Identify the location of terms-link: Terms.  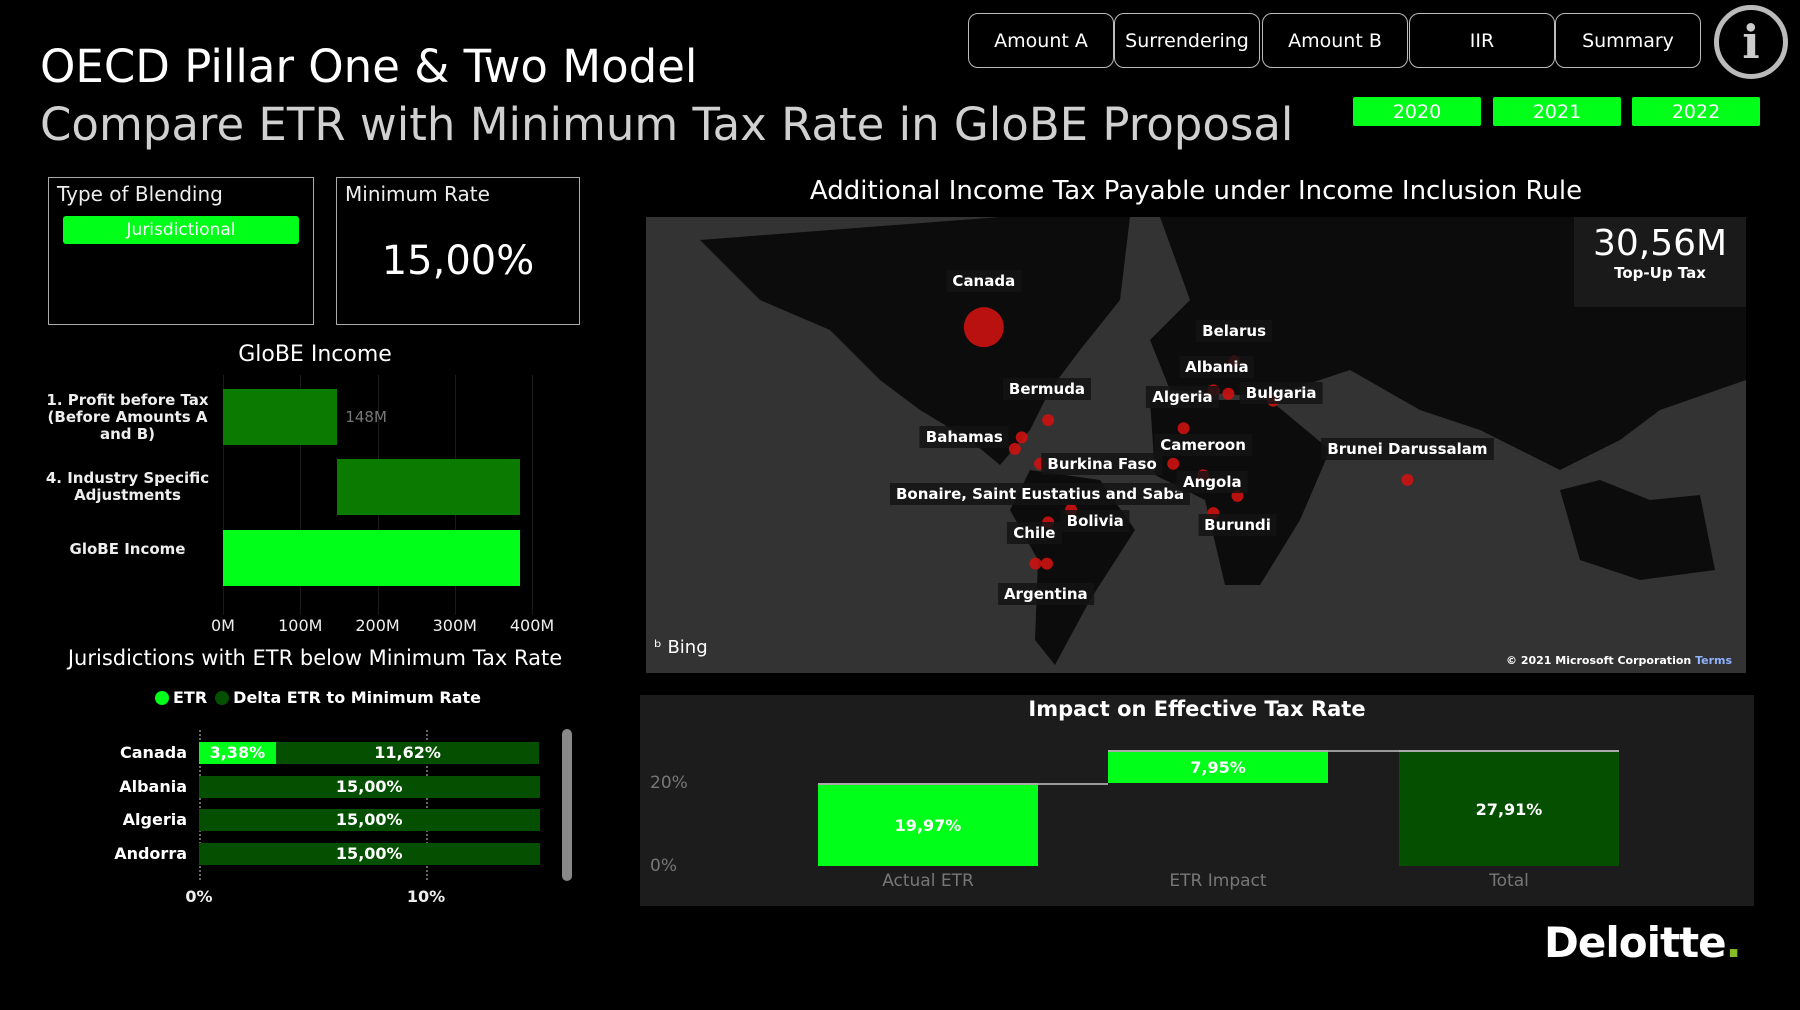
(1713, 660).